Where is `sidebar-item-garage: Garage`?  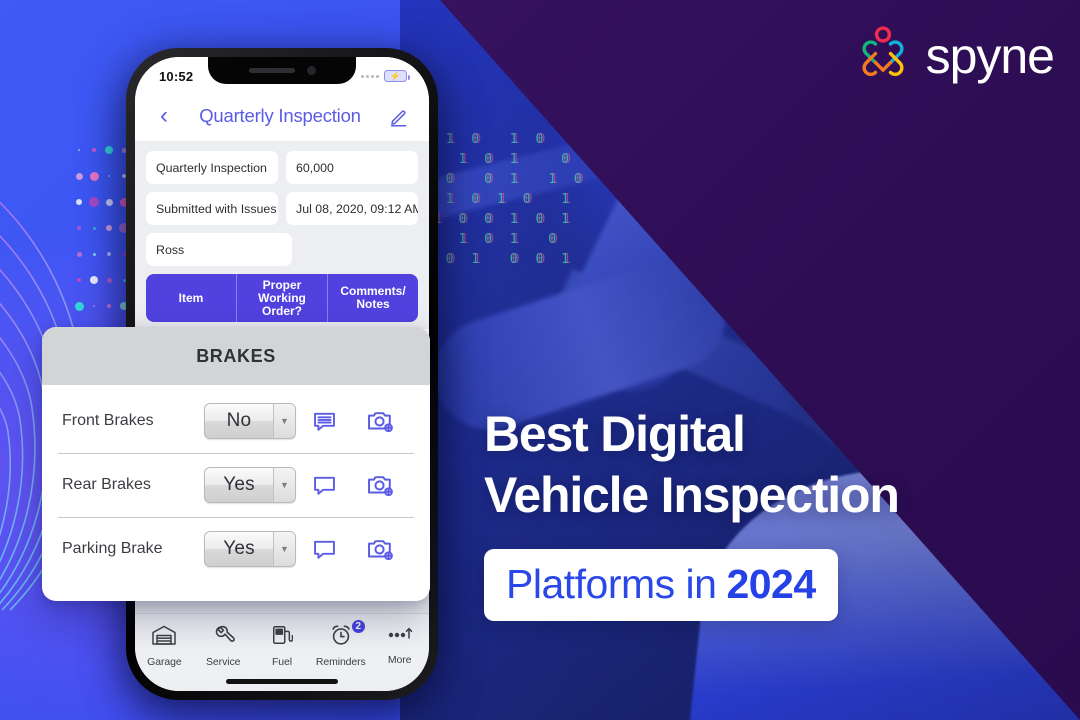 sidebar-item-garage: Garage is located at coordinates (164, 645).